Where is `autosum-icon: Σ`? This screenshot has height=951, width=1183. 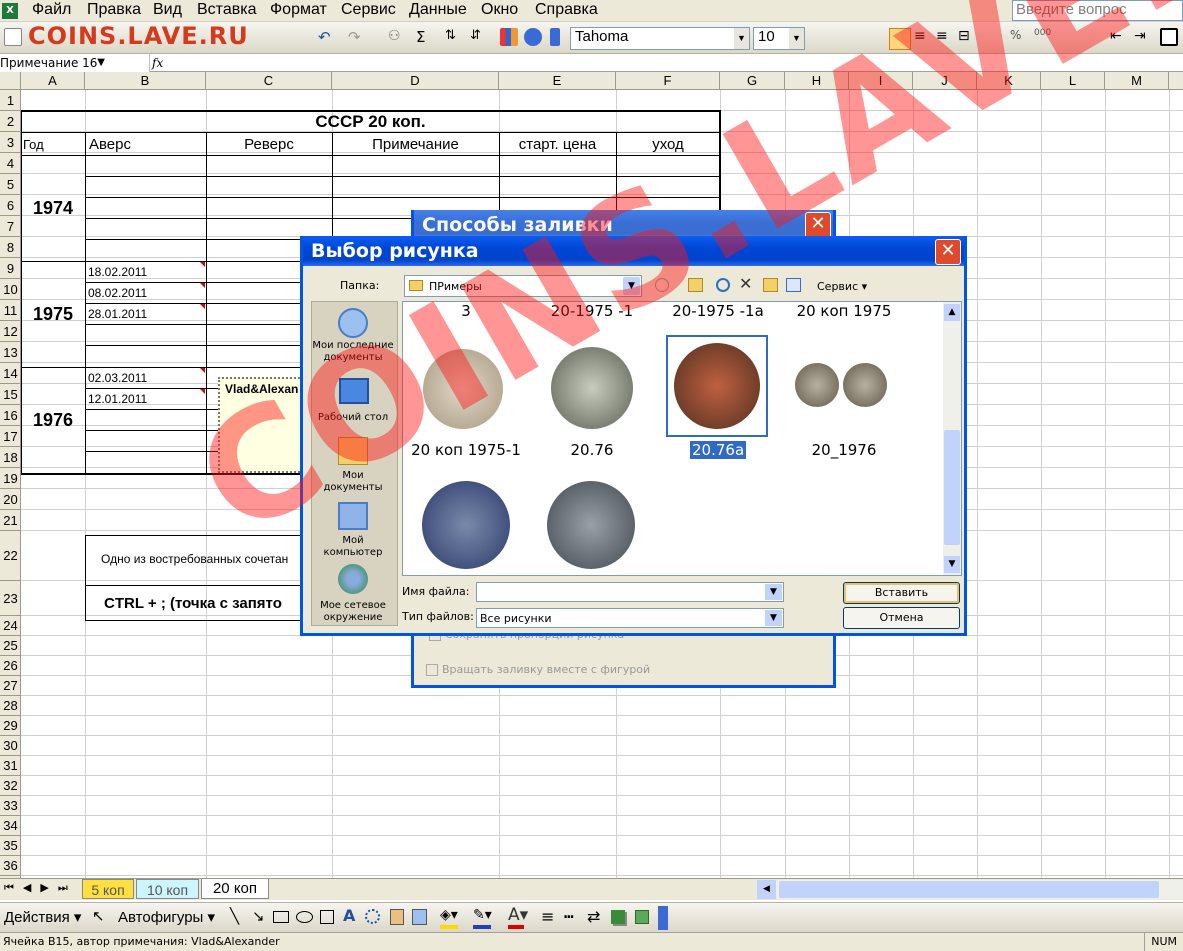 autosum-icon: Σ is located at coordinates (425, 37).